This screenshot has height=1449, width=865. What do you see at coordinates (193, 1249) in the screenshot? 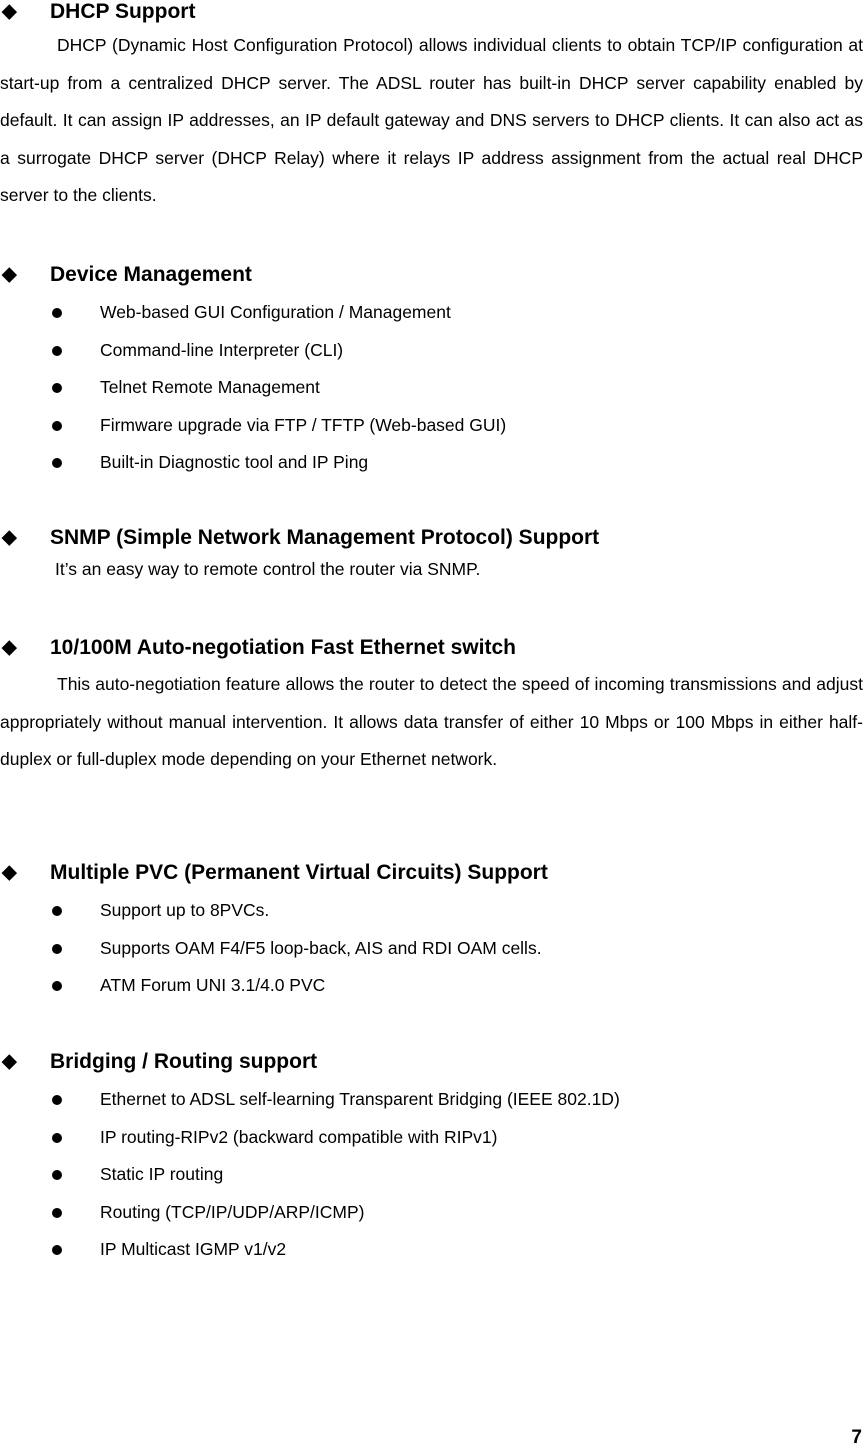
I see `list-item-text: IP Multicast IGMP v1/v2` at bounding box center [193, 1249].